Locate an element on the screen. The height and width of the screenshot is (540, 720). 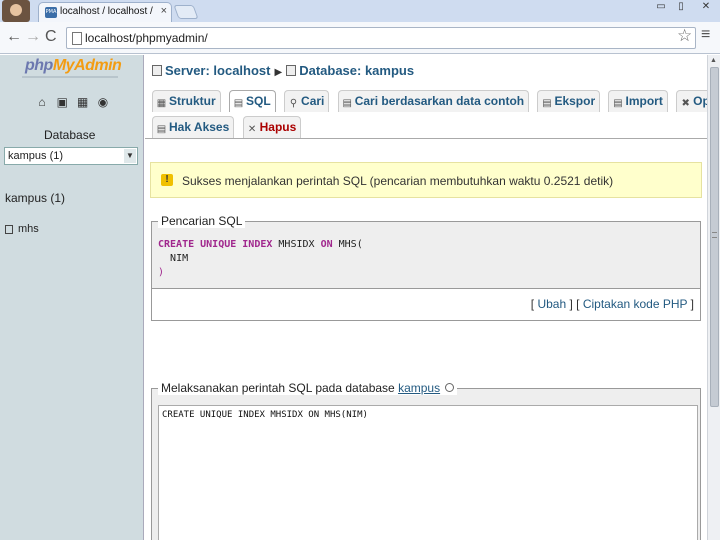
home-icon: ⌂ is located at coordinates (42, 102).